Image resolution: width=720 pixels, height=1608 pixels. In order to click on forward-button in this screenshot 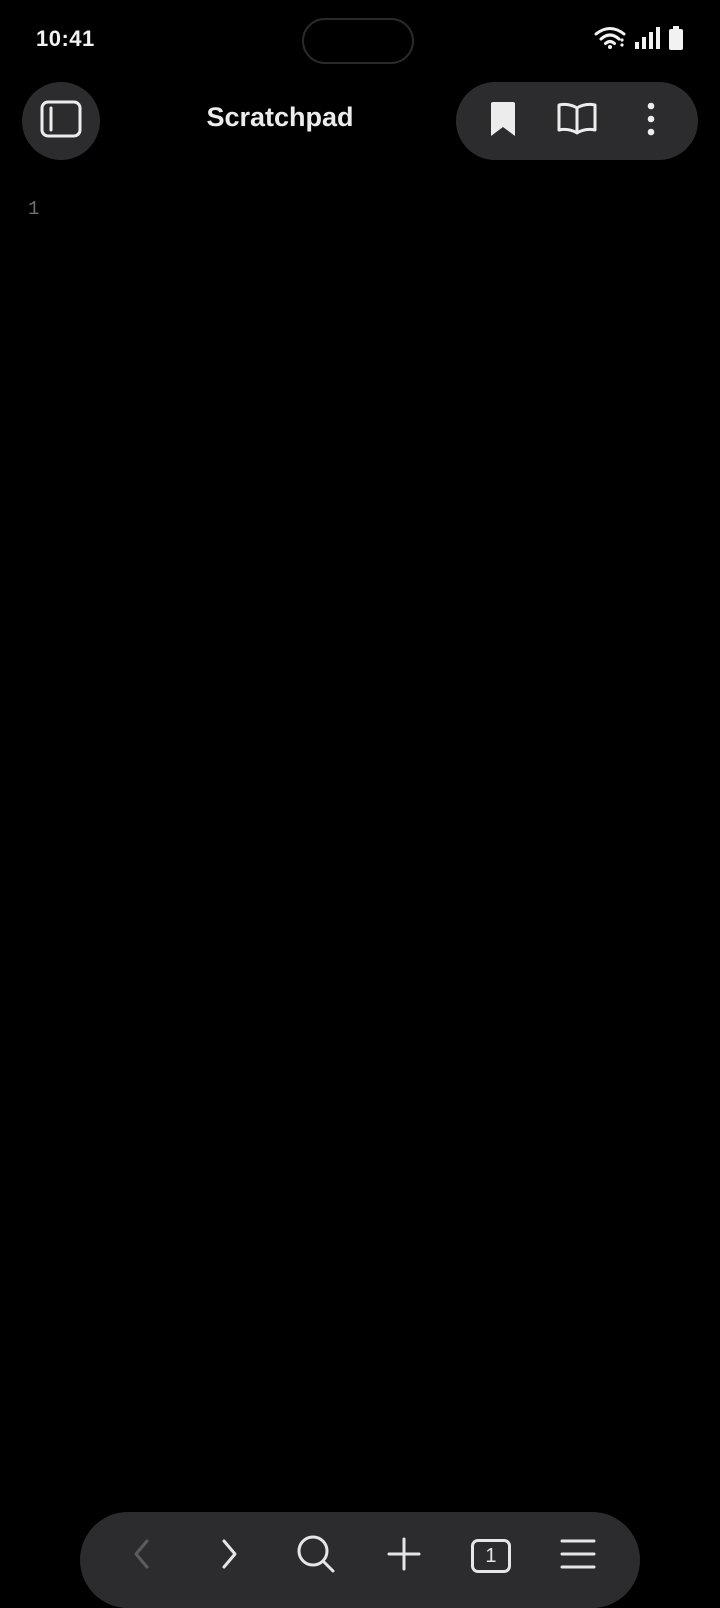, I will do `click(229, 1556)`.